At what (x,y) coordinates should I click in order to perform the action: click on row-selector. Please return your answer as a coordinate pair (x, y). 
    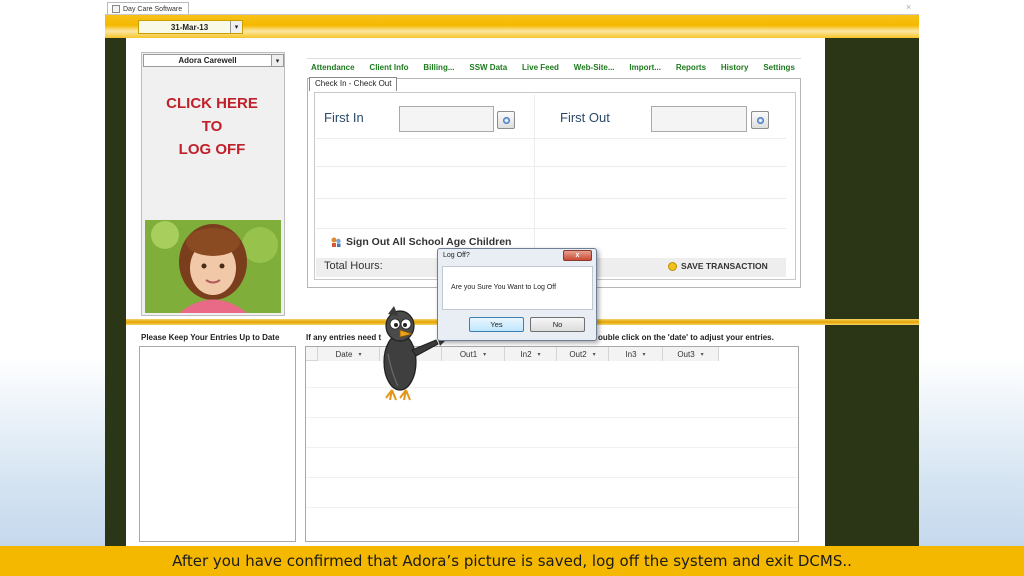
    Looking at the image, I should click on (312, 353).